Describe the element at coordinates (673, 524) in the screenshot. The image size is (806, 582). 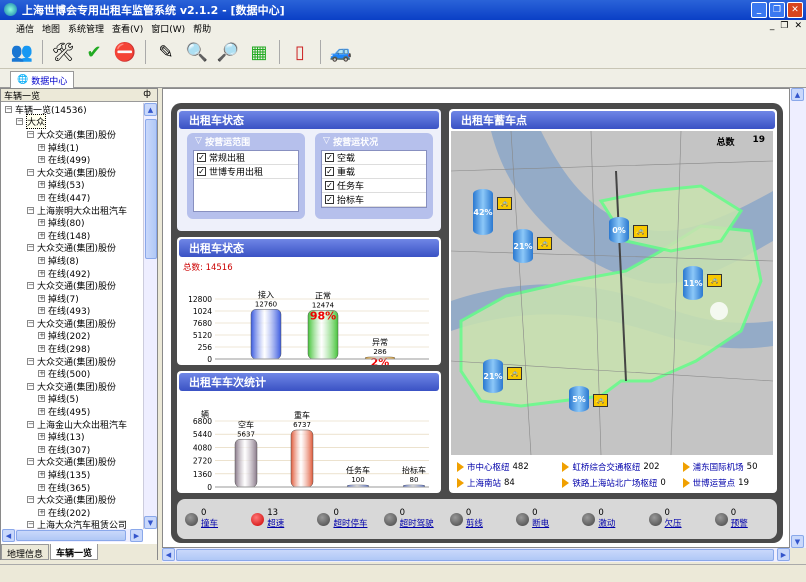
I see `alarm-label: 欠压` at that location.